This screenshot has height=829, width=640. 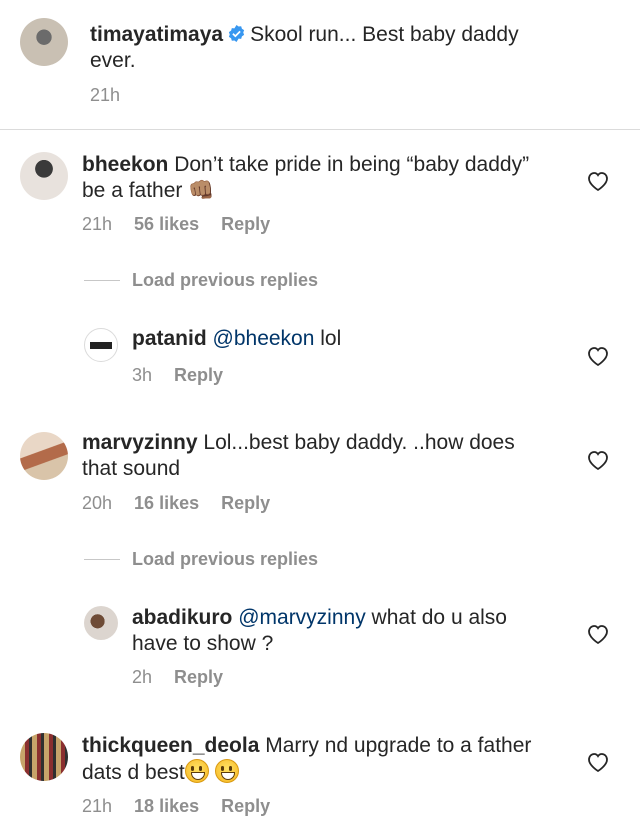 I want to click on caption-meta: 21h, so click(x=105, y=95).